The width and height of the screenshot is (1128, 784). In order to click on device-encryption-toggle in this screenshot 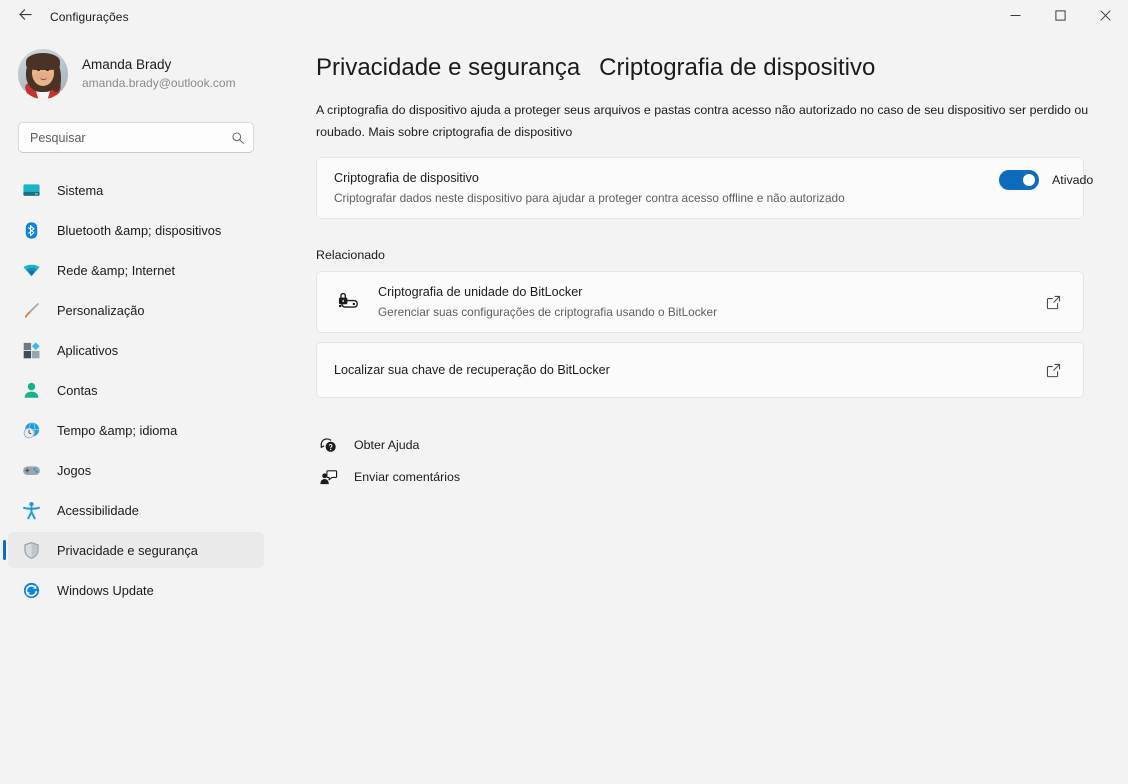, I will do `click(1019, 180)`.